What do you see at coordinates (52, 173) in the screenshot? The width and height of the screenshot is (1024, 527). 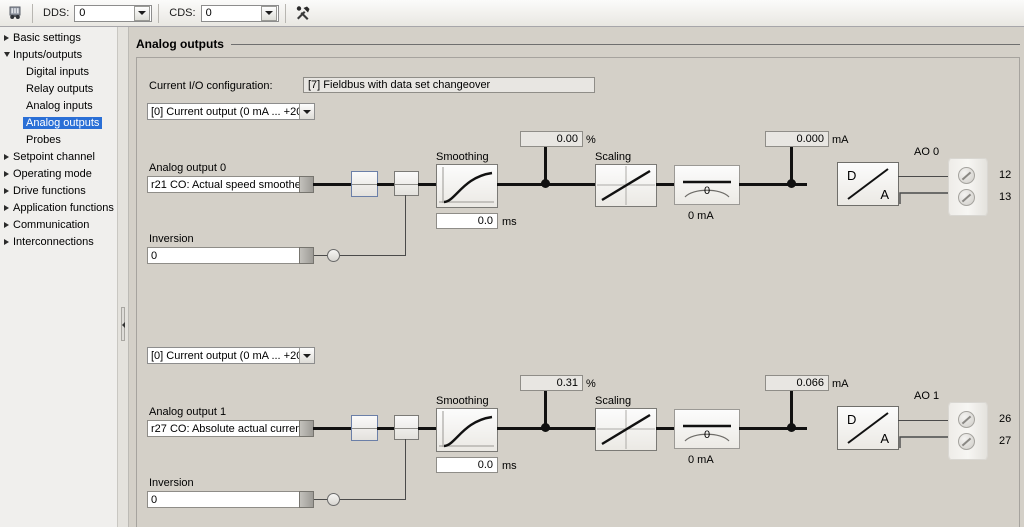 I see `sidebar-item-label: Operating mode` at bounding box center [52, 173].